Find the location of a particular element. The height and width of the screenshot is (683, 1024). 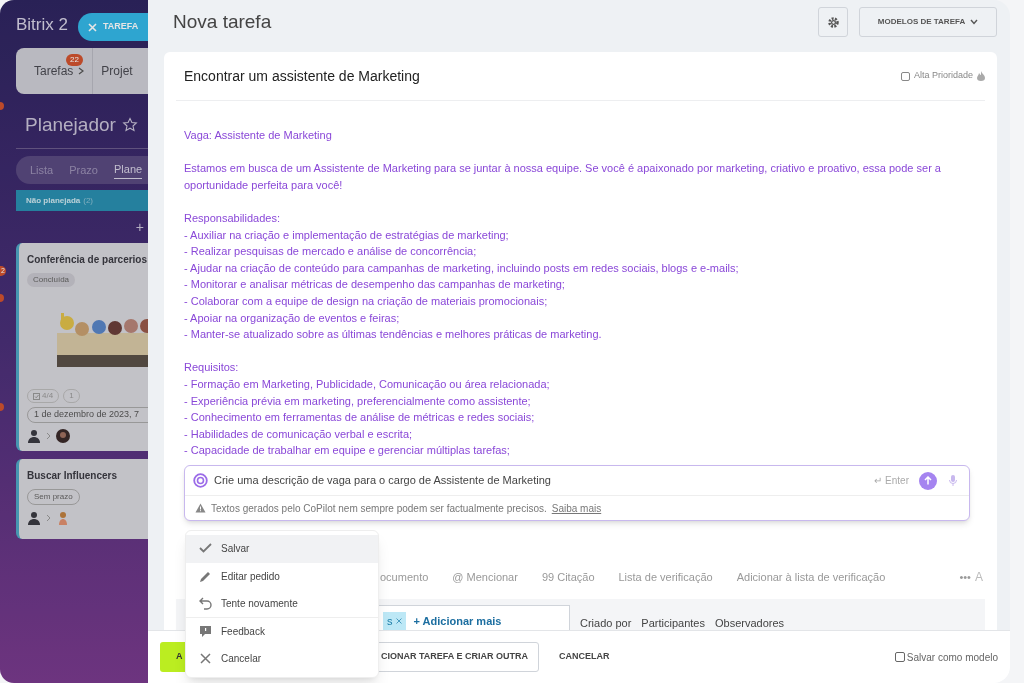

star-icon is located at coordinates (129, 125).